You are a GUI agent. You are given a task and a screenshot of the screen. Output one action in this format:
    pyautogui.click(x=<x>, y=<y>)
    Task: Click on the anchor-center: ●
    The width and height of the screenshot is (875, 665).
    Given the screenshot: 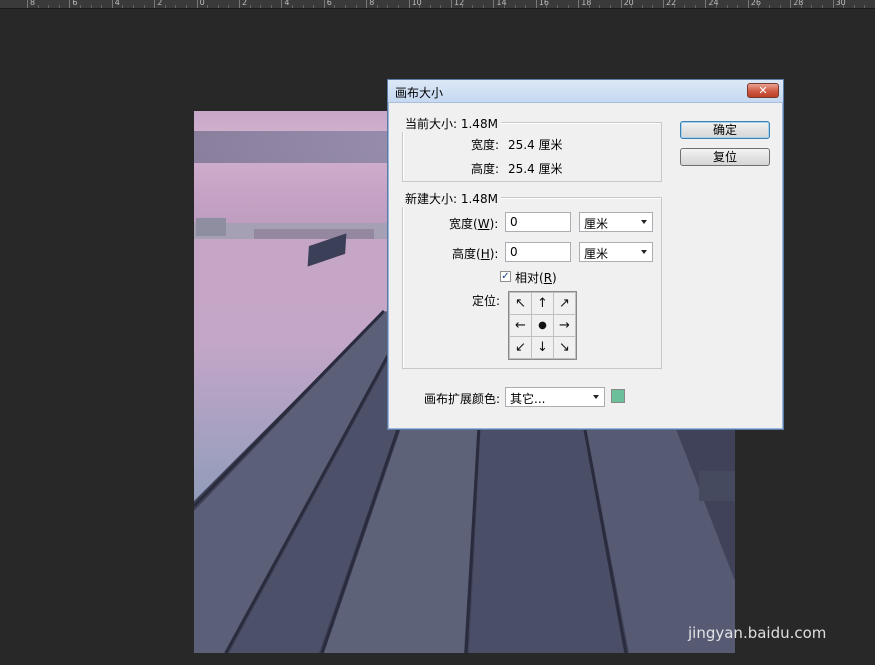 What is the action you would take?
    pyautogui.click(x=542, y=325)
    